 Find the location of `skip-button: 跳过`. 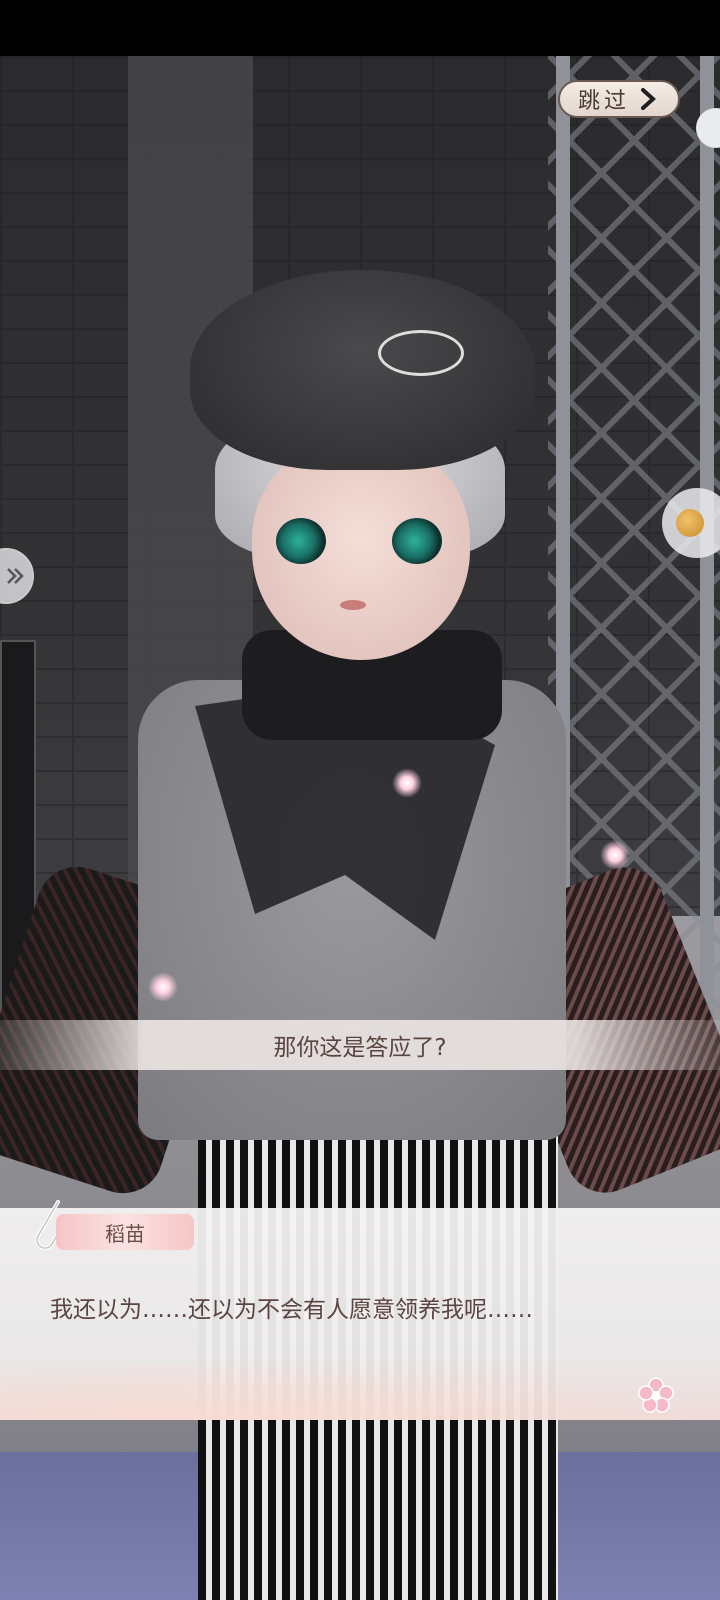

skip-button: 跳过 is located at coordinates (619, 99).